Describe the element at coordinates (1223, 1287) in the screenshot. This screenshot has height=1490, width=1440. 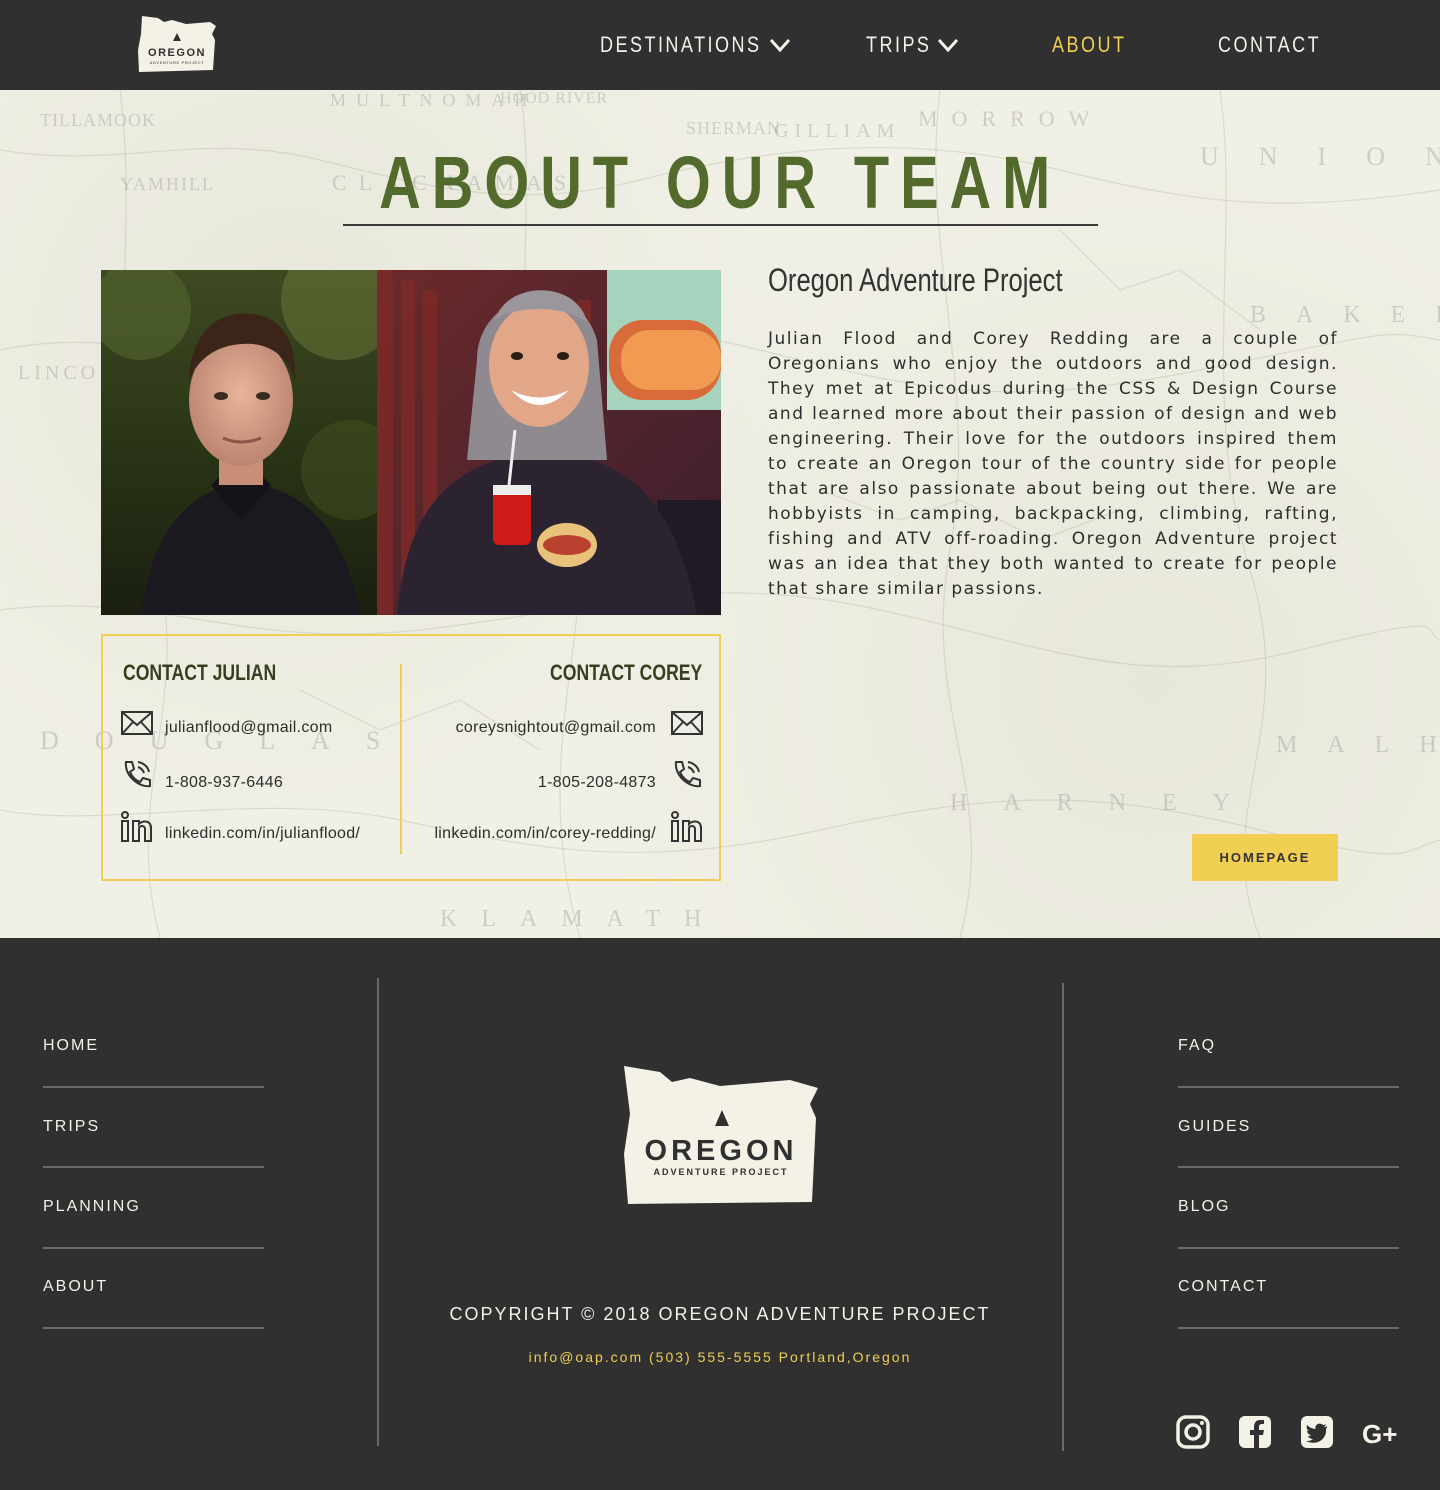
I see `footer-link-contact: CONTACT` at that location.